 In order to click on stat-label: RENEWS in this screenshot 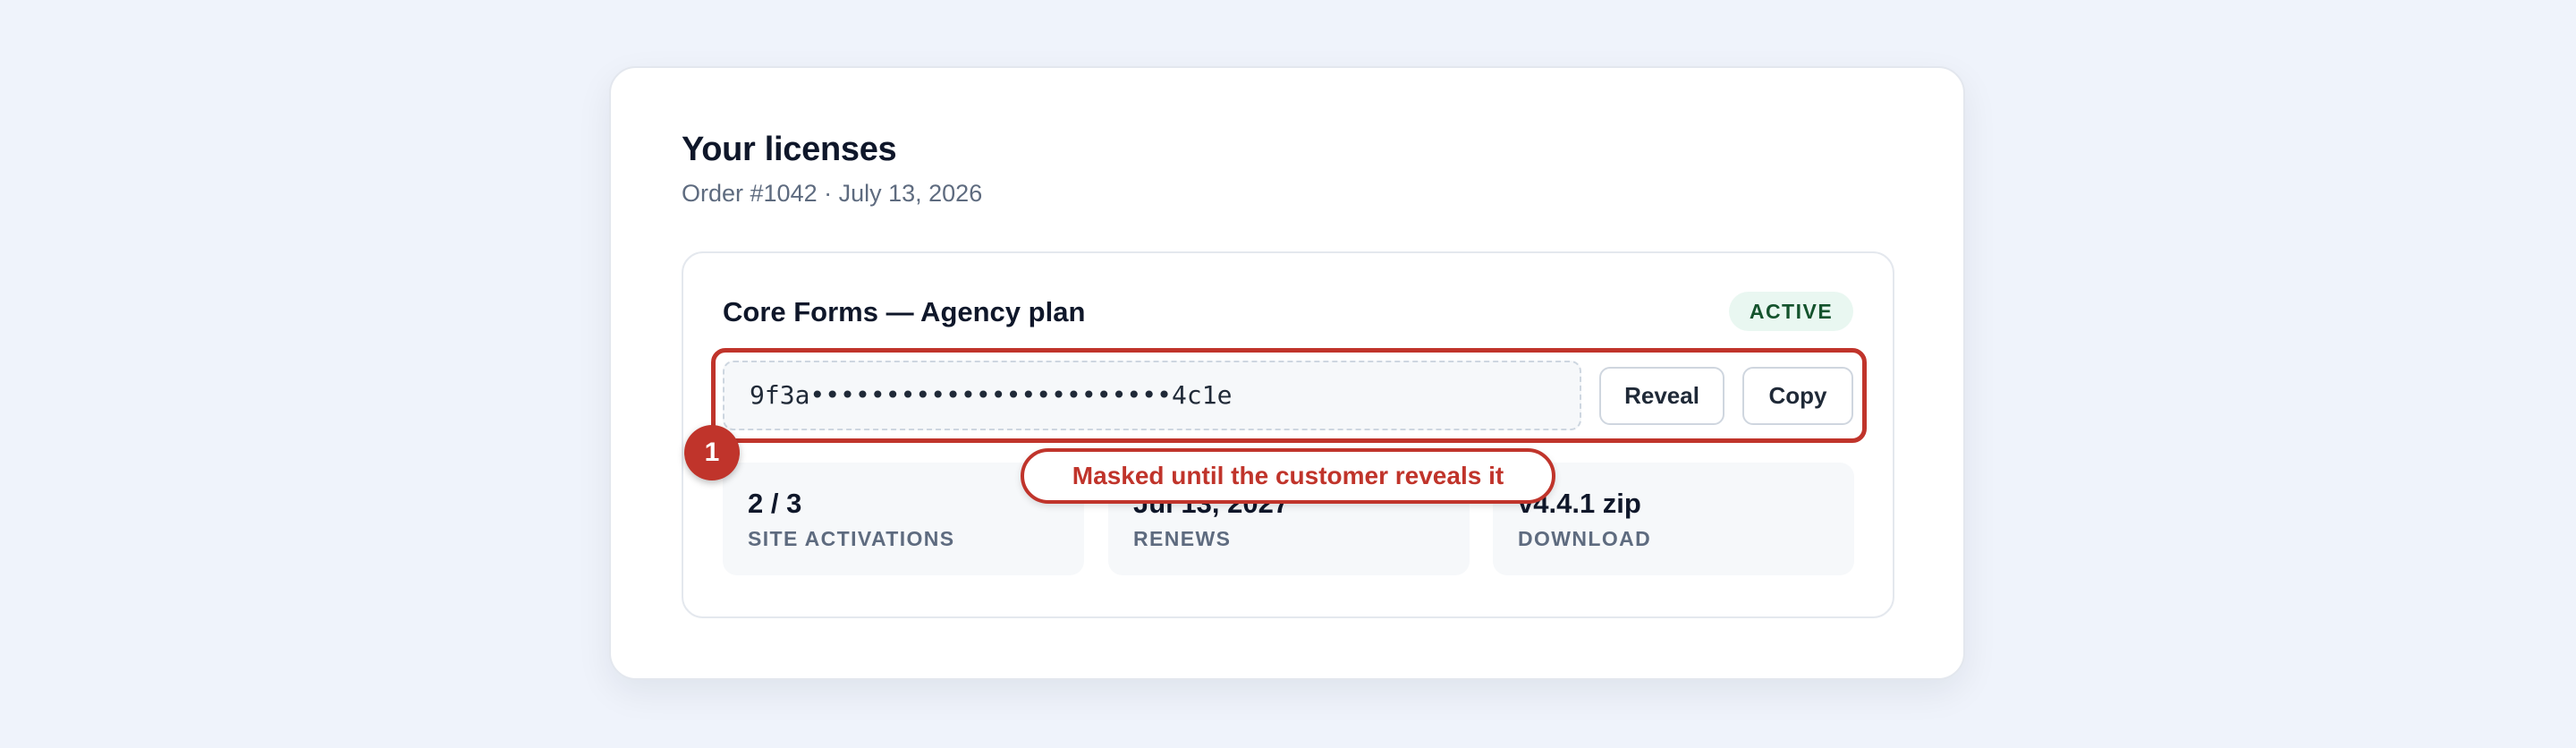, I will do `click(1182, 538)`.